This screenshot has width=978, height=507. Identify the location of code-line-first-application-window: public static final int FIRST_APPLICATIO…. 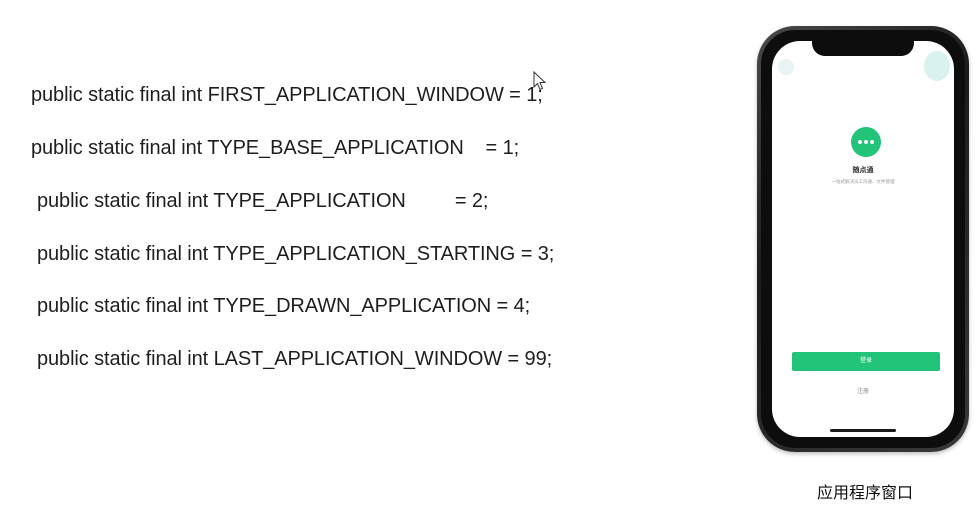
(287, 95).